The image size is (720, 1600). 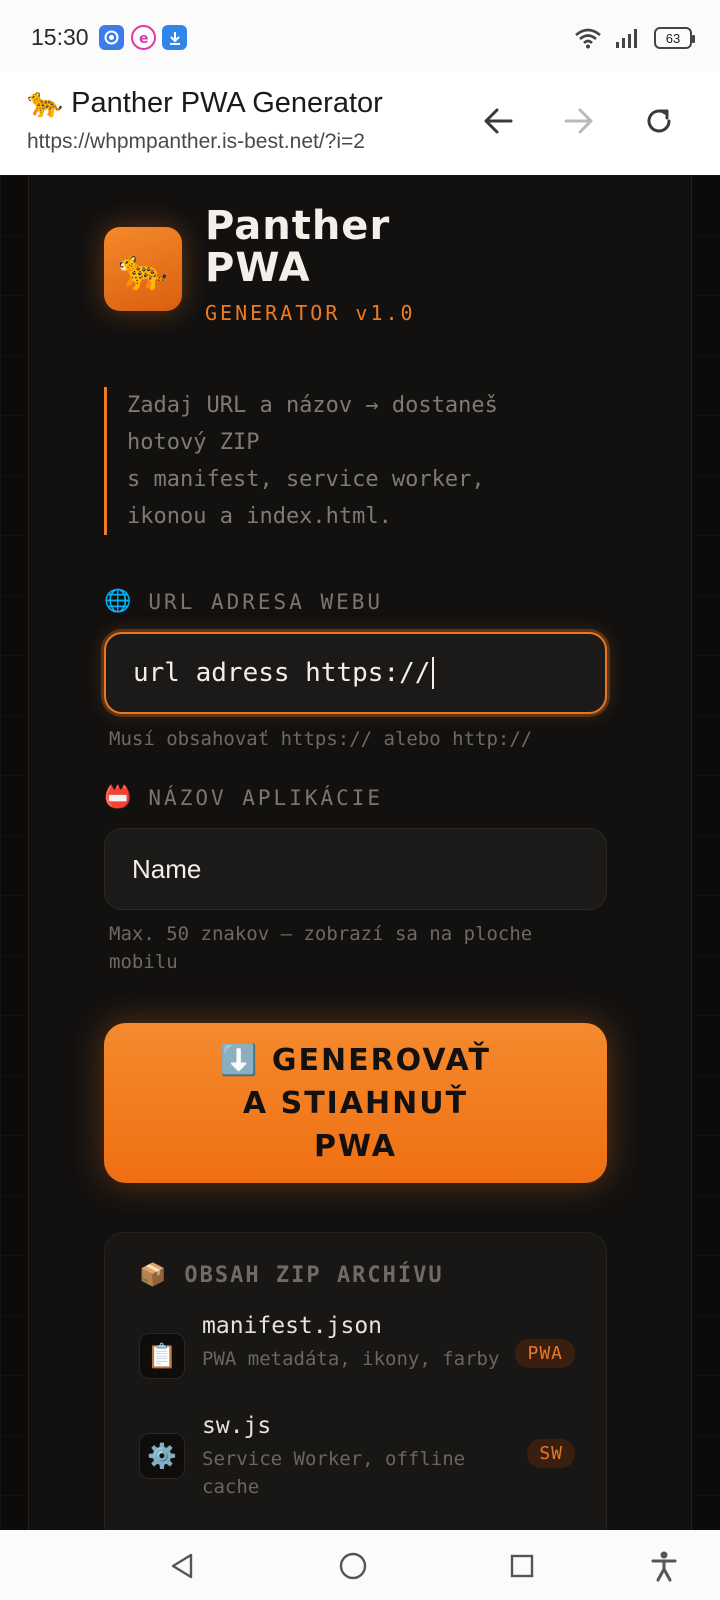 What do you see at coordinates (119, 601) in the screenshot?
I see `globe-icon: 🌐` at bounding box center [119, 601].